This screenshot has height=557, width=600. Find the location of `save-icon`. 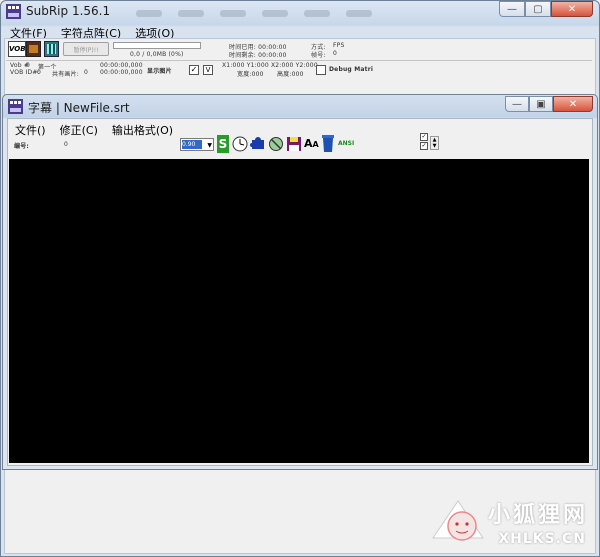

save-icon is located at coordinates (294, 144).